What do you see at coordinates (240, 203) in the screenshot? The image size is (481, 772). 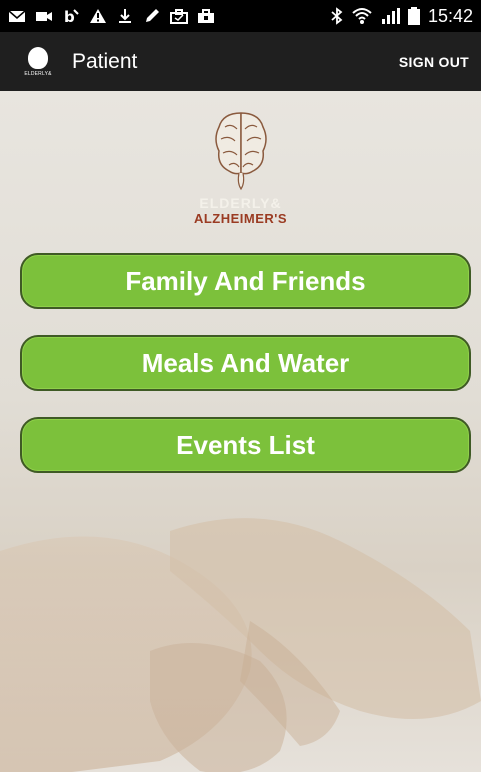 I see `logo-text-elderly: ELDERLY&` at bounding box center [240, 203].